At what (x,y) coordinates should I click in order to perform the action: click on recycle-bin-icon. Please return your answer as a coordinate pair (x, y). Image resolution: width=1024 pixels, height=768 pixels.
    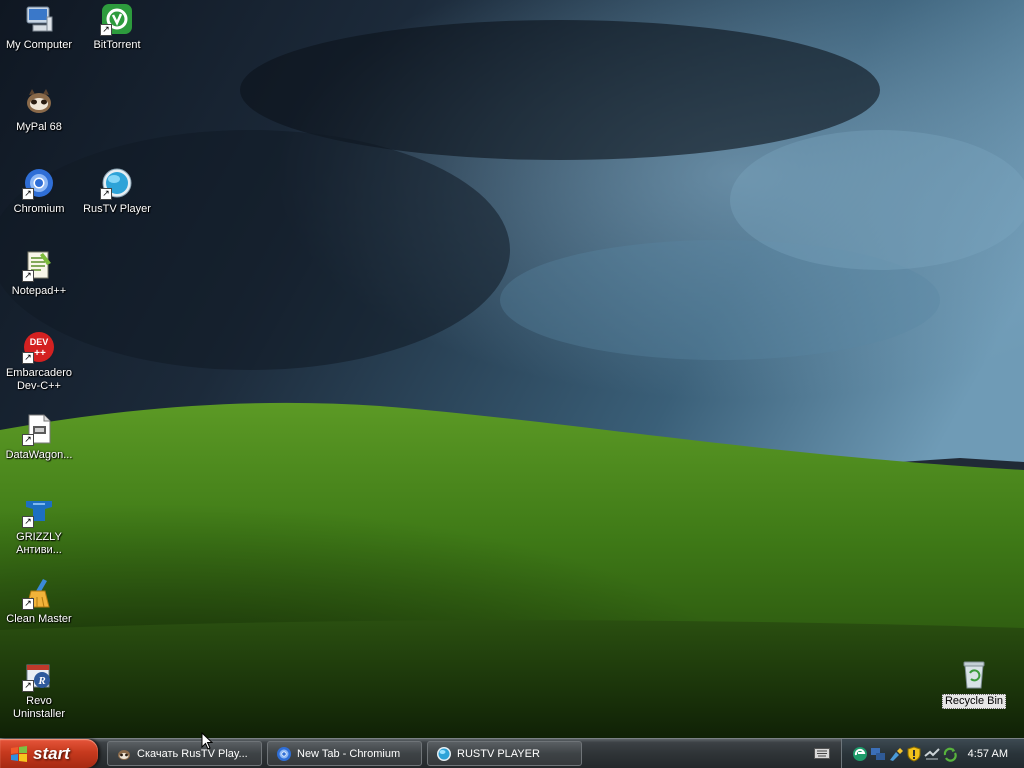
    Looking at the image, I should click on (974, 674).